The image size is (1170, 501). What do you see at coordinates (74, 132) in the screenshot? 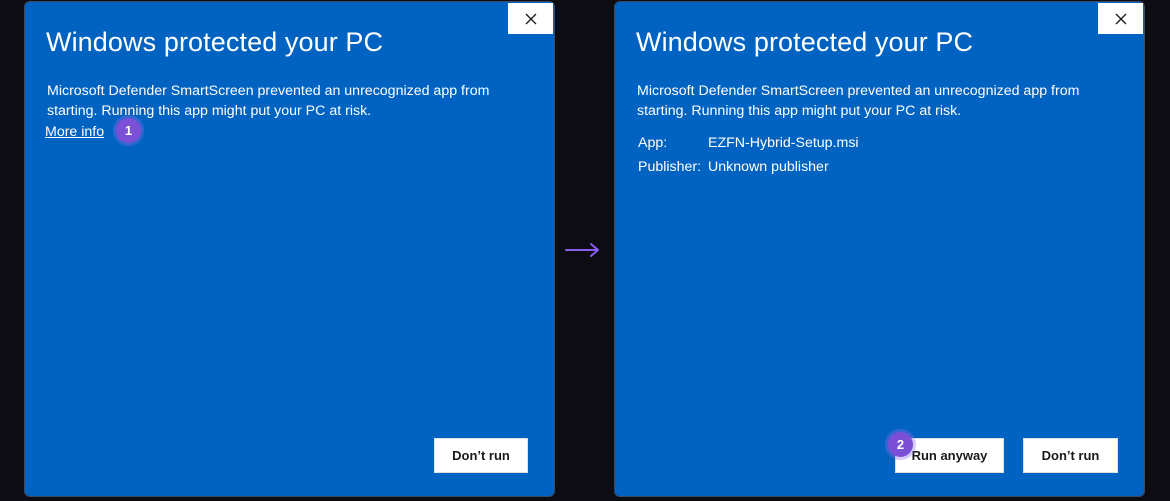
I see `more-info-link: More info` at bounding box center [74, 132].